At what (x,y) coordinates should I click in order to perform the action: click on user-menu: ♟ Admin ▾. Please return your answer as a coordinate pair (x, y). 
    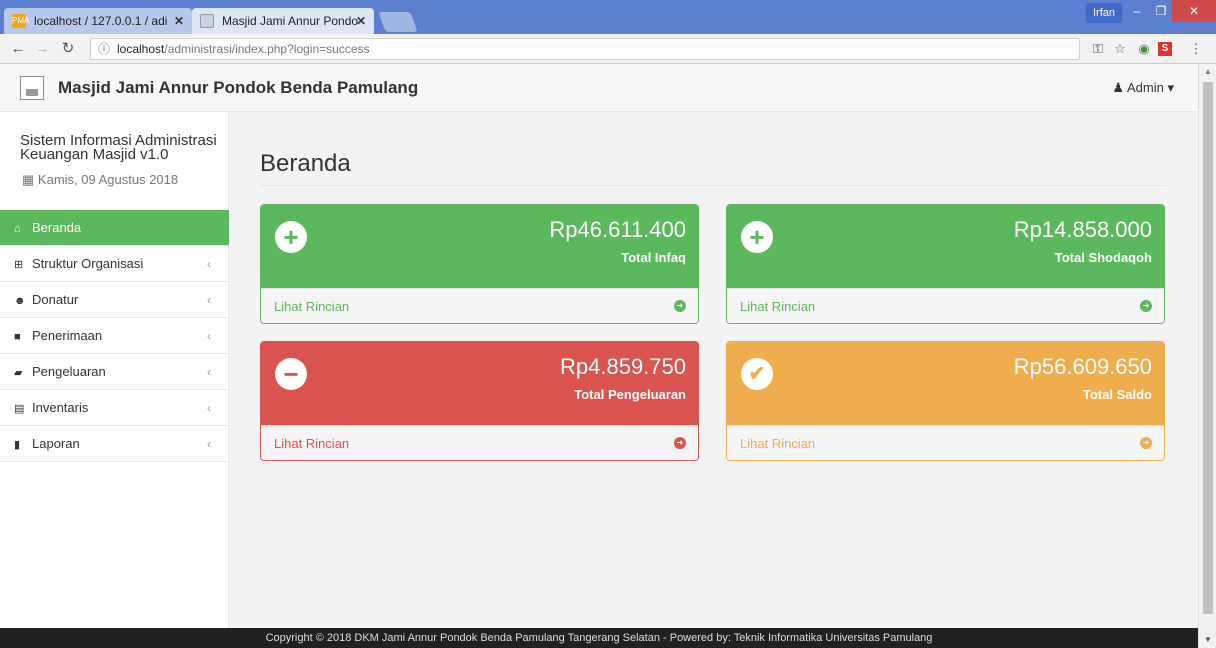
    Looking at the image, I should click on (1143, 88).